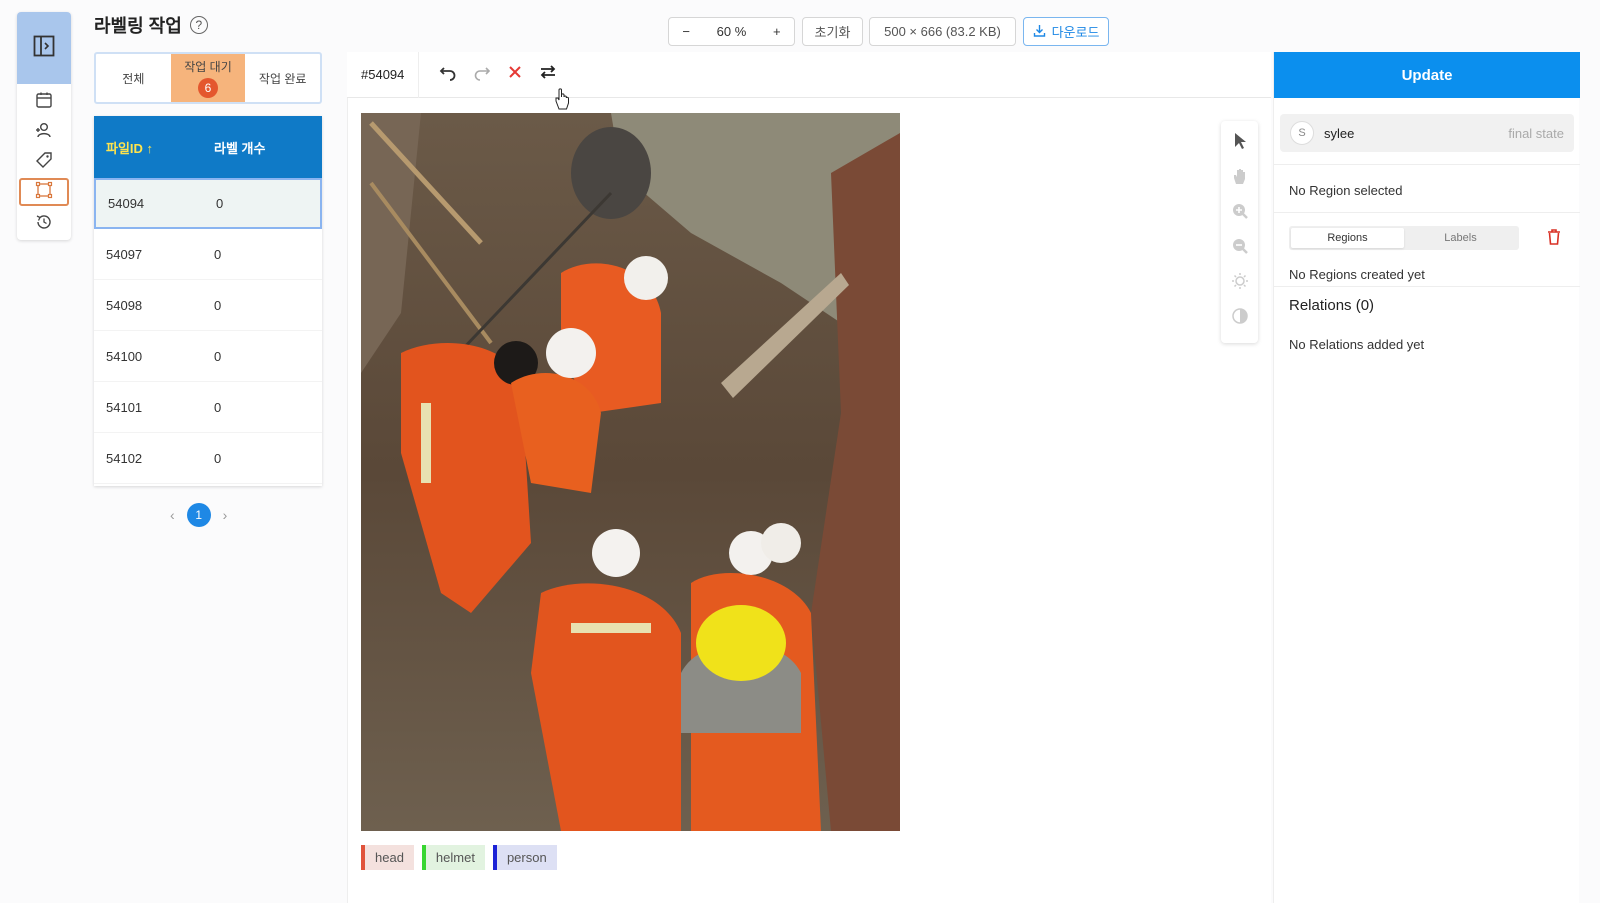 The width and height of the screenshot is (1600, 903). I want to click on no-relations-text: No Relations added yet, so click(1357, 344).